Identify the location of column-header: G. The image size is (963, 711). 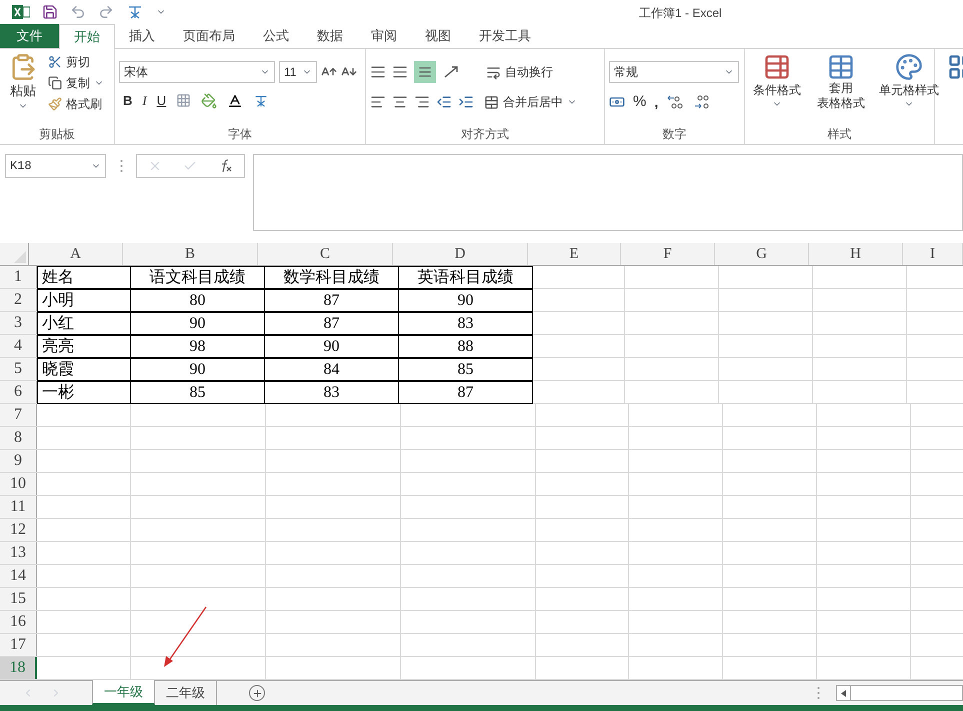
(762, 254).